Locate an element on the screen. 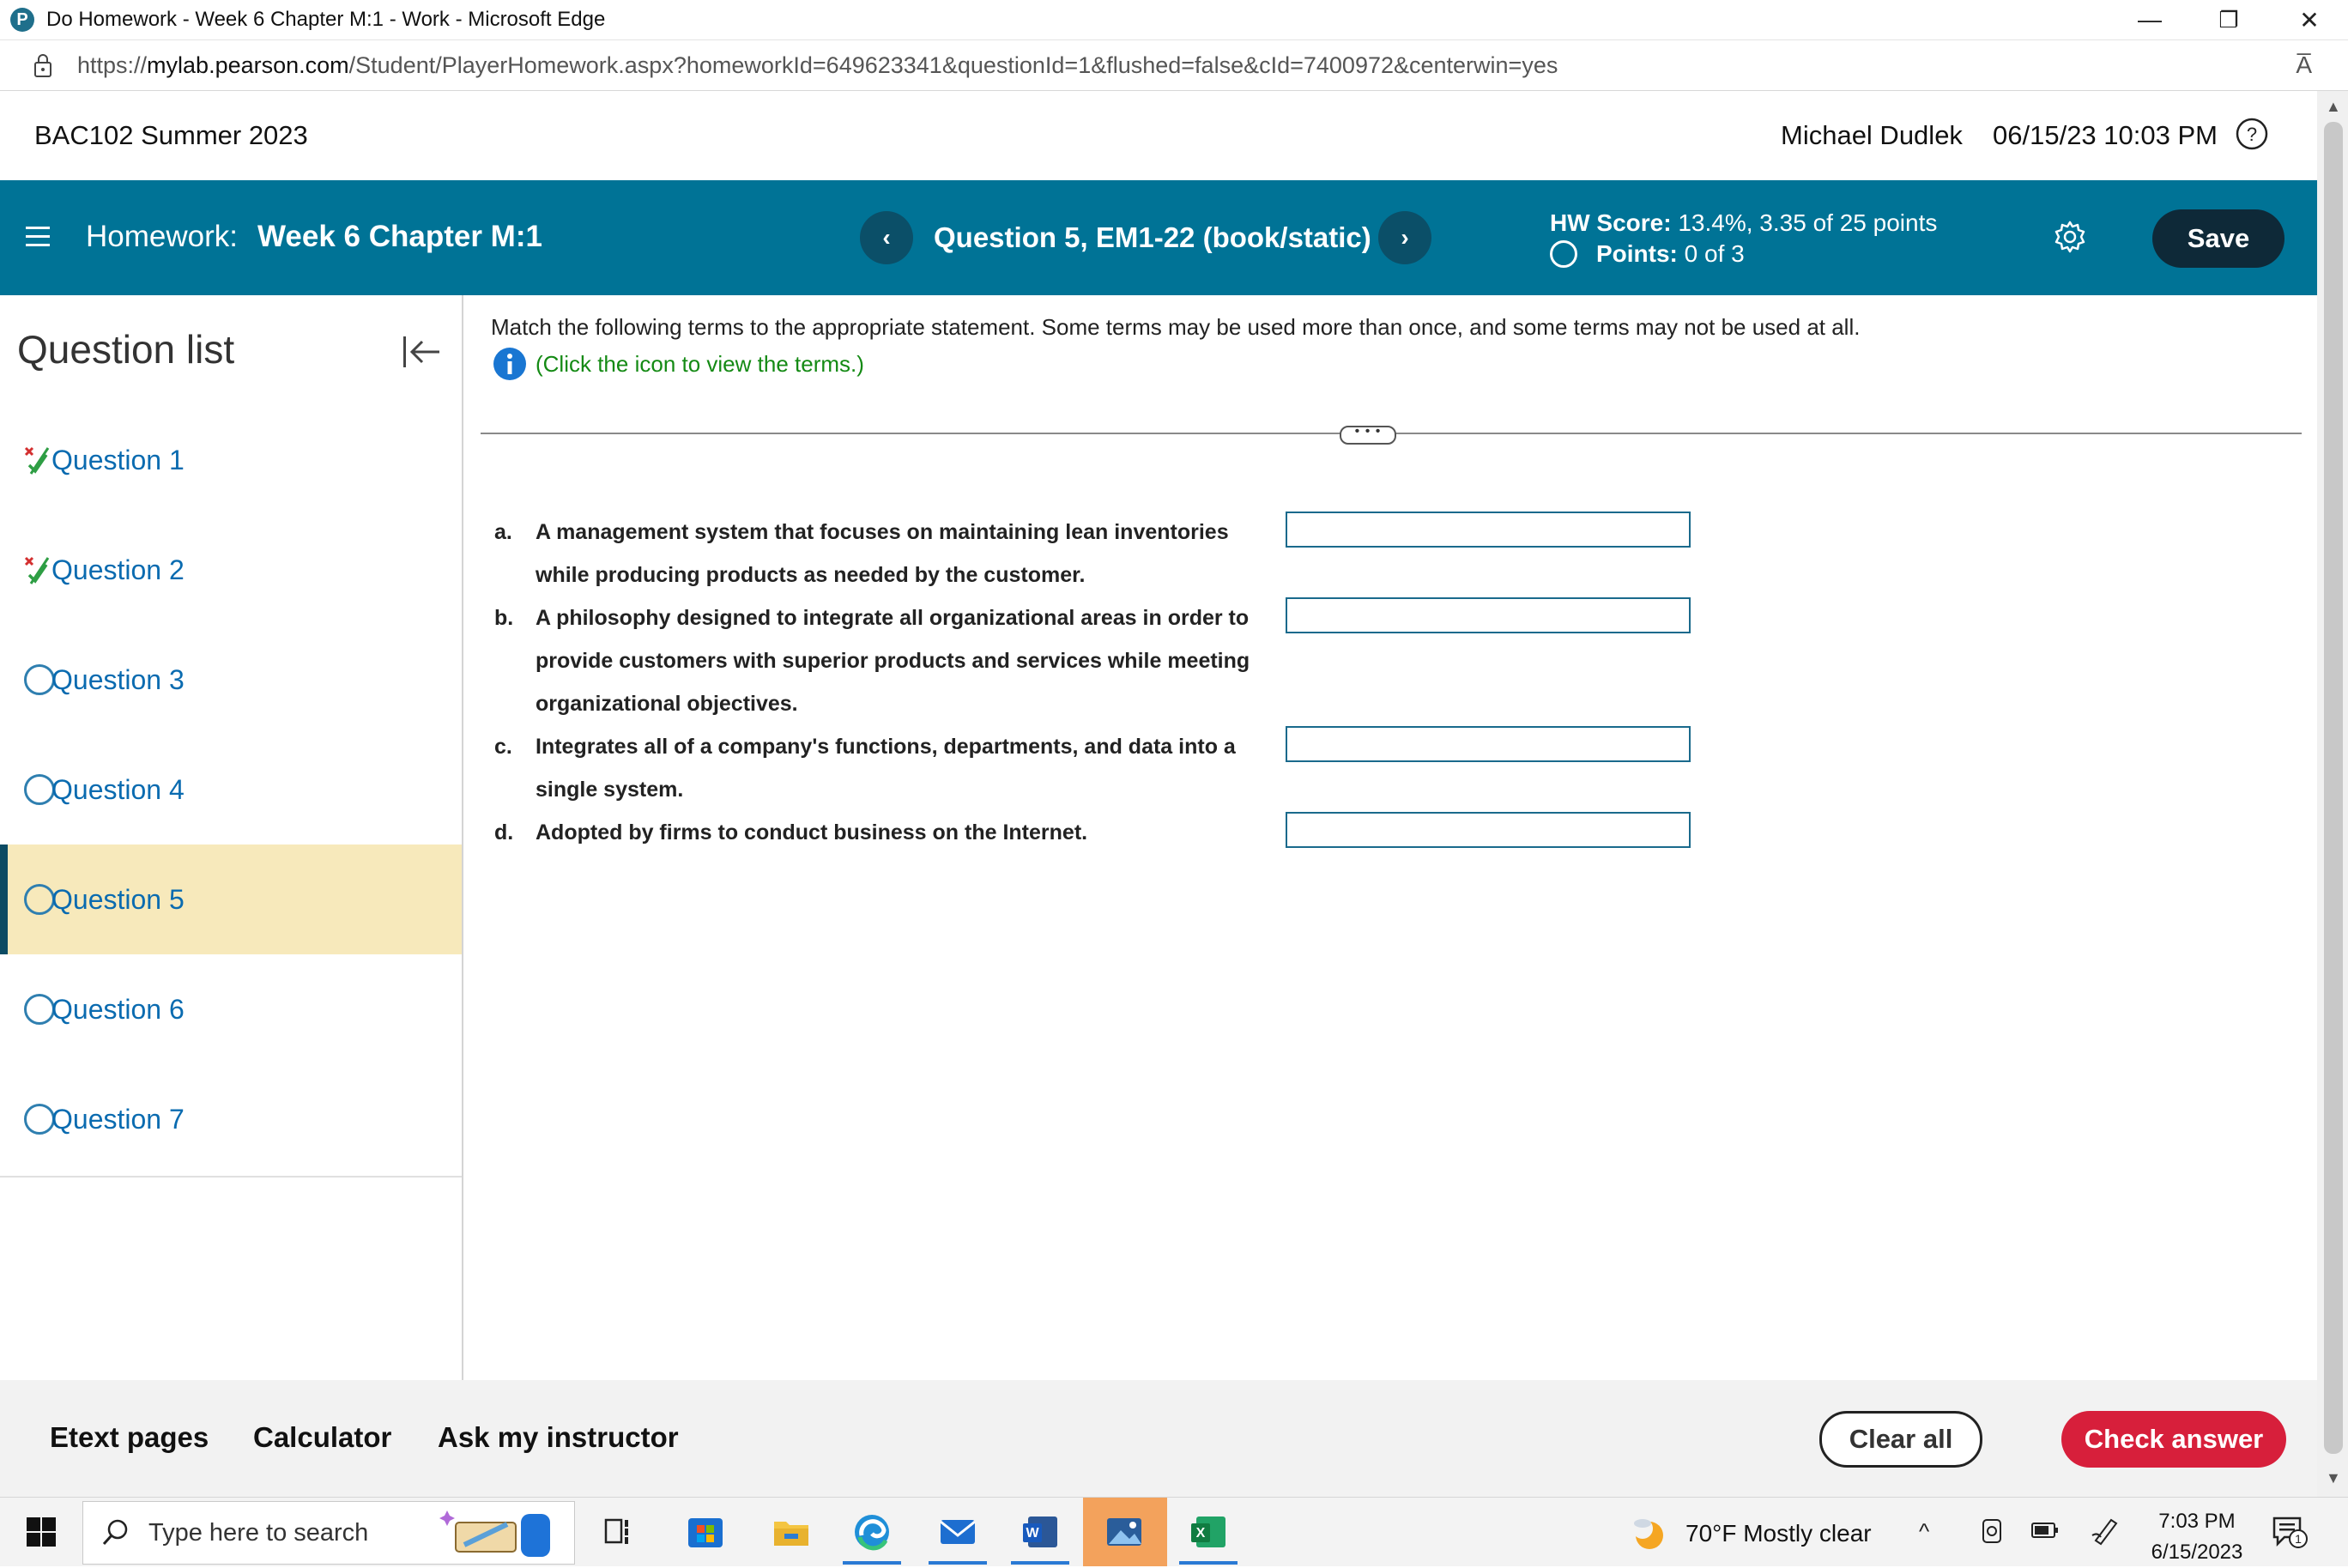  help-icon: ? is located at coordinates (2252, 134).